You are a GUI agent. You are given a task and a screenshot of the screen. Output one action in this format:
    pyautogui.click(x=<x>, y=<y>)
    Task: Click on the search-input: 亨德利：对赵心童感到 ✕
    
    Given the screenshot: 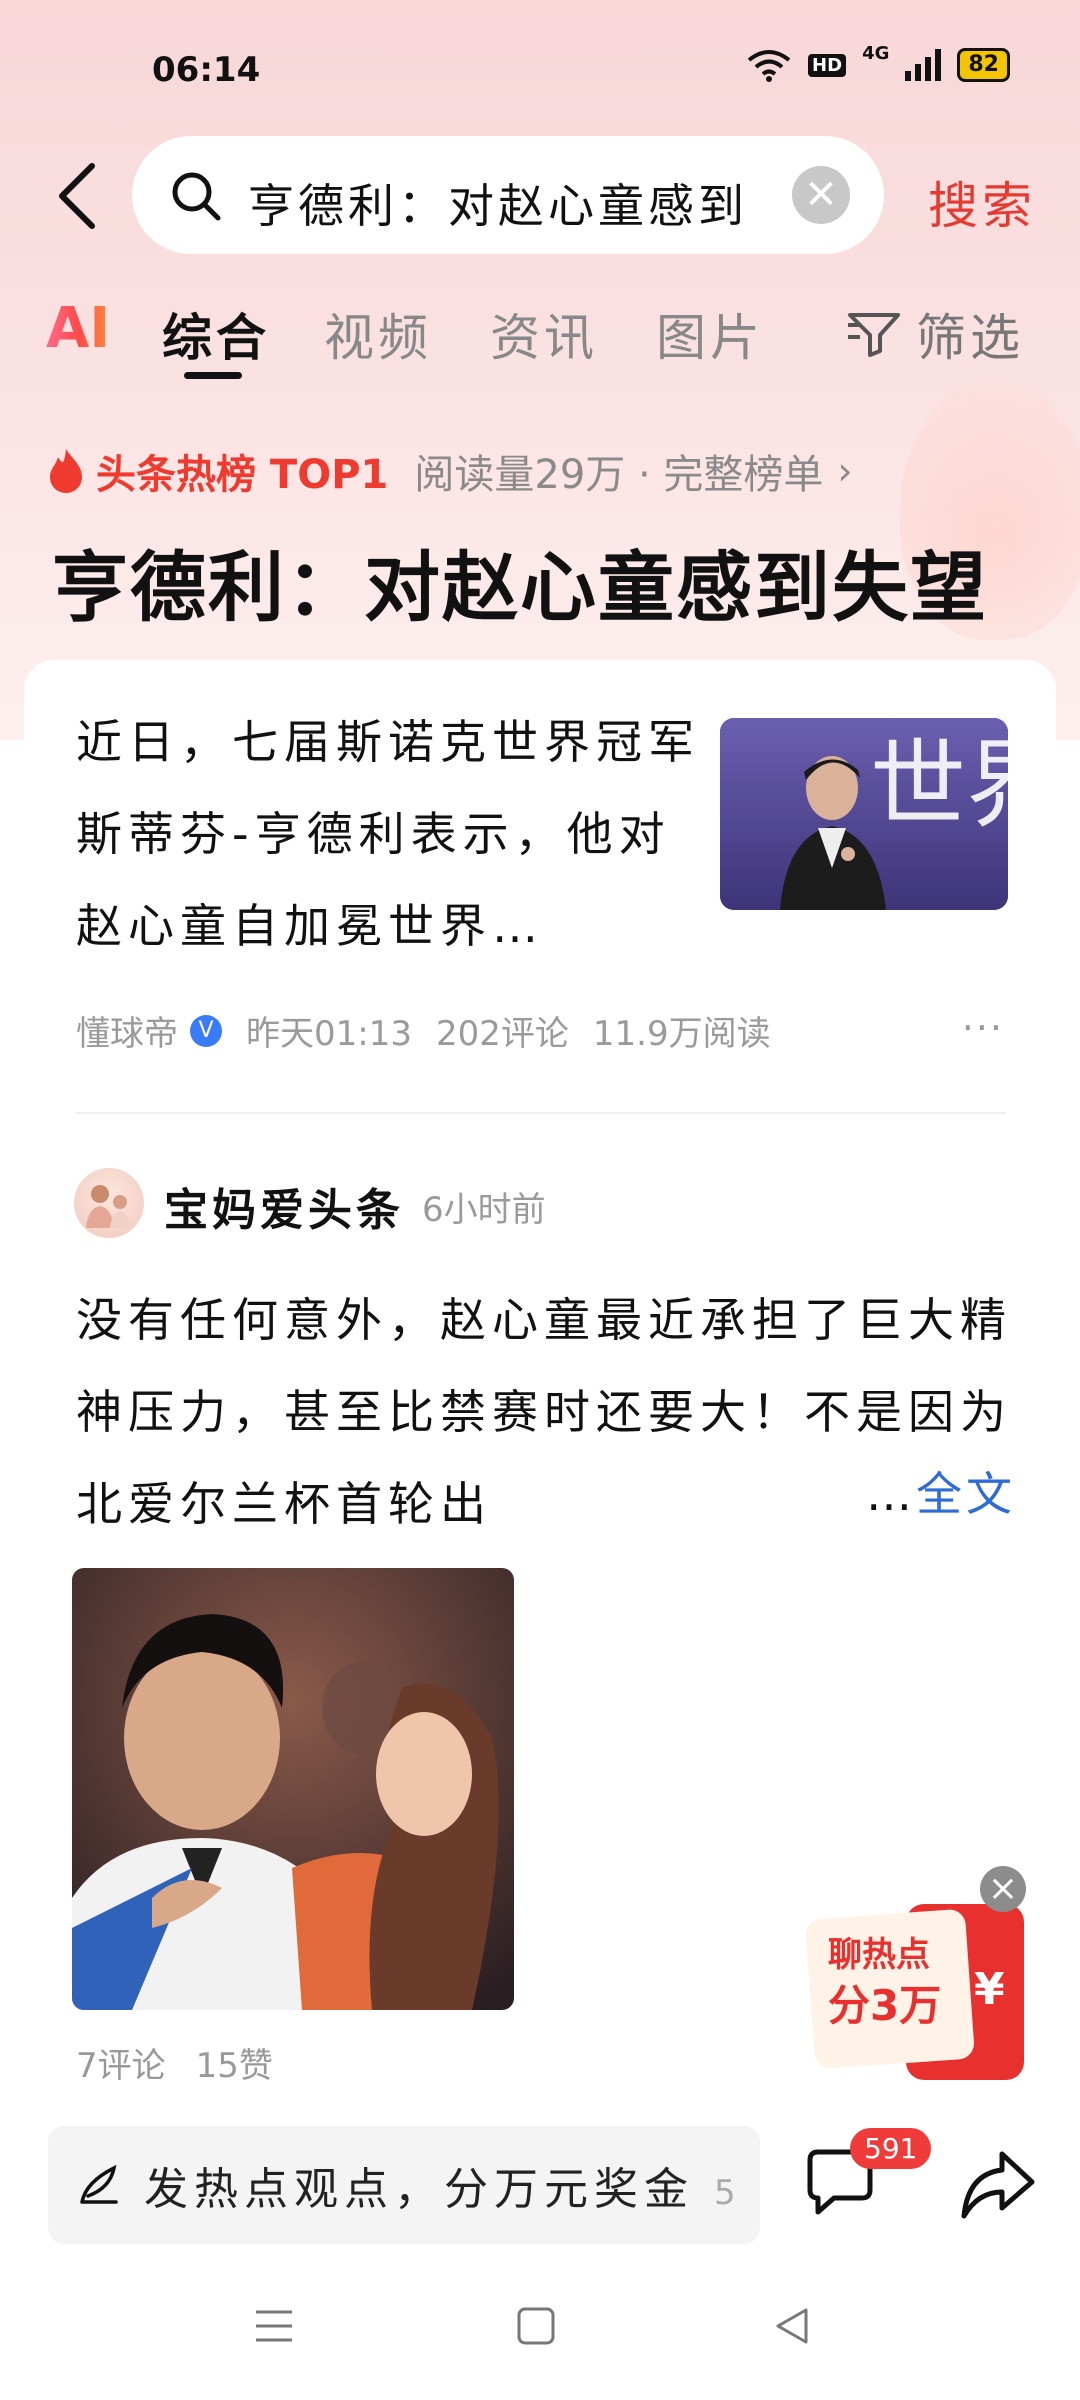 What is the action you would take?
    pyautogui.click(x=508, y=195)
    